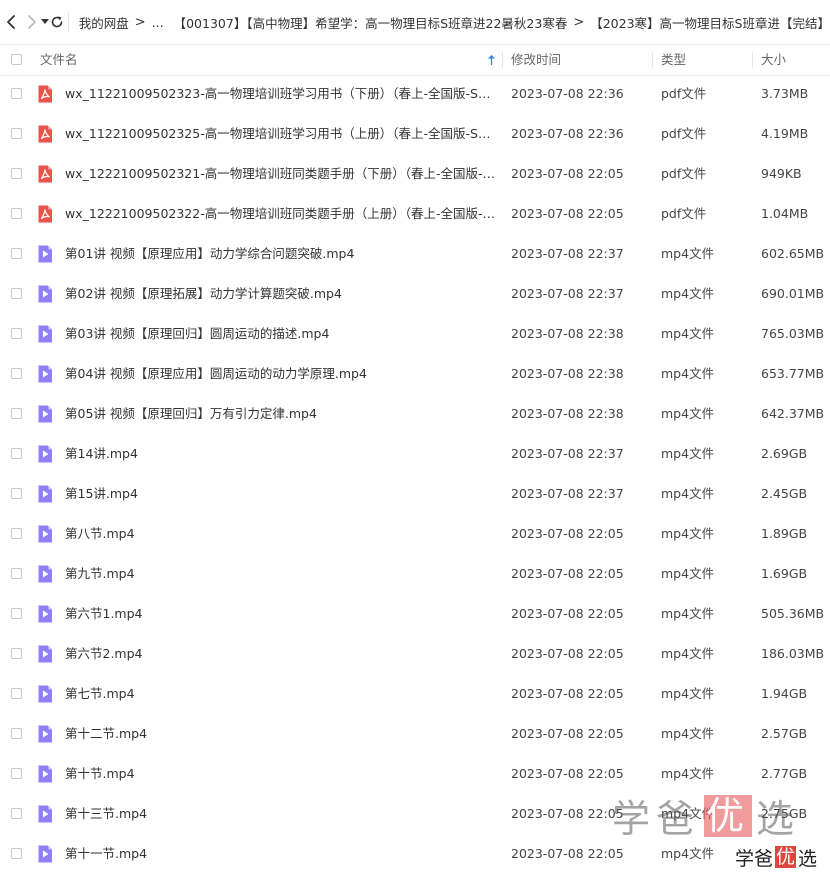 This screenshot has height=874, width=830. Describe the element at coordinates (793, 413) in the screenshot. I see `file-size: 642.37MB` at that location.